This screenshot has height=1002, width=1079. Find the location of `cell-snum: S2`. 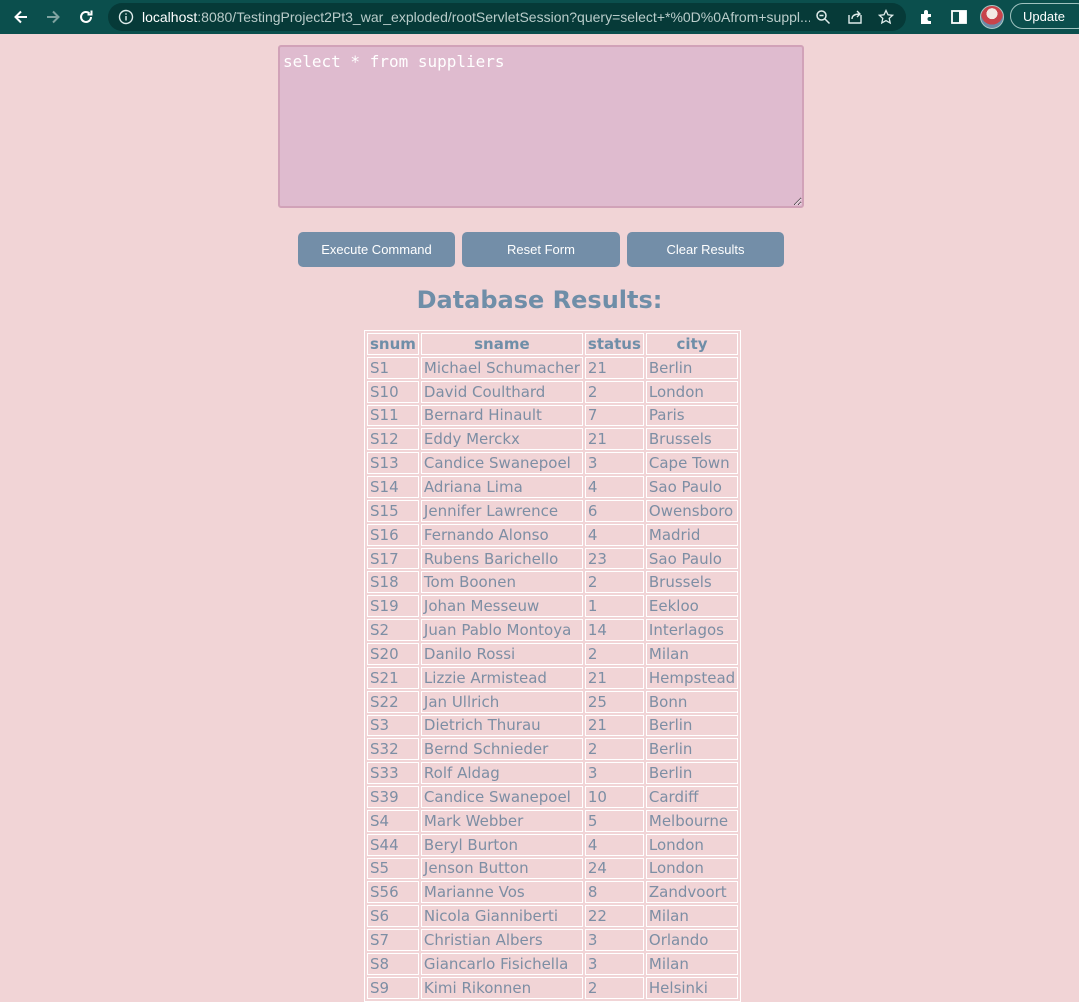

cell-snum: S2 is located at coordinates (393, 630).